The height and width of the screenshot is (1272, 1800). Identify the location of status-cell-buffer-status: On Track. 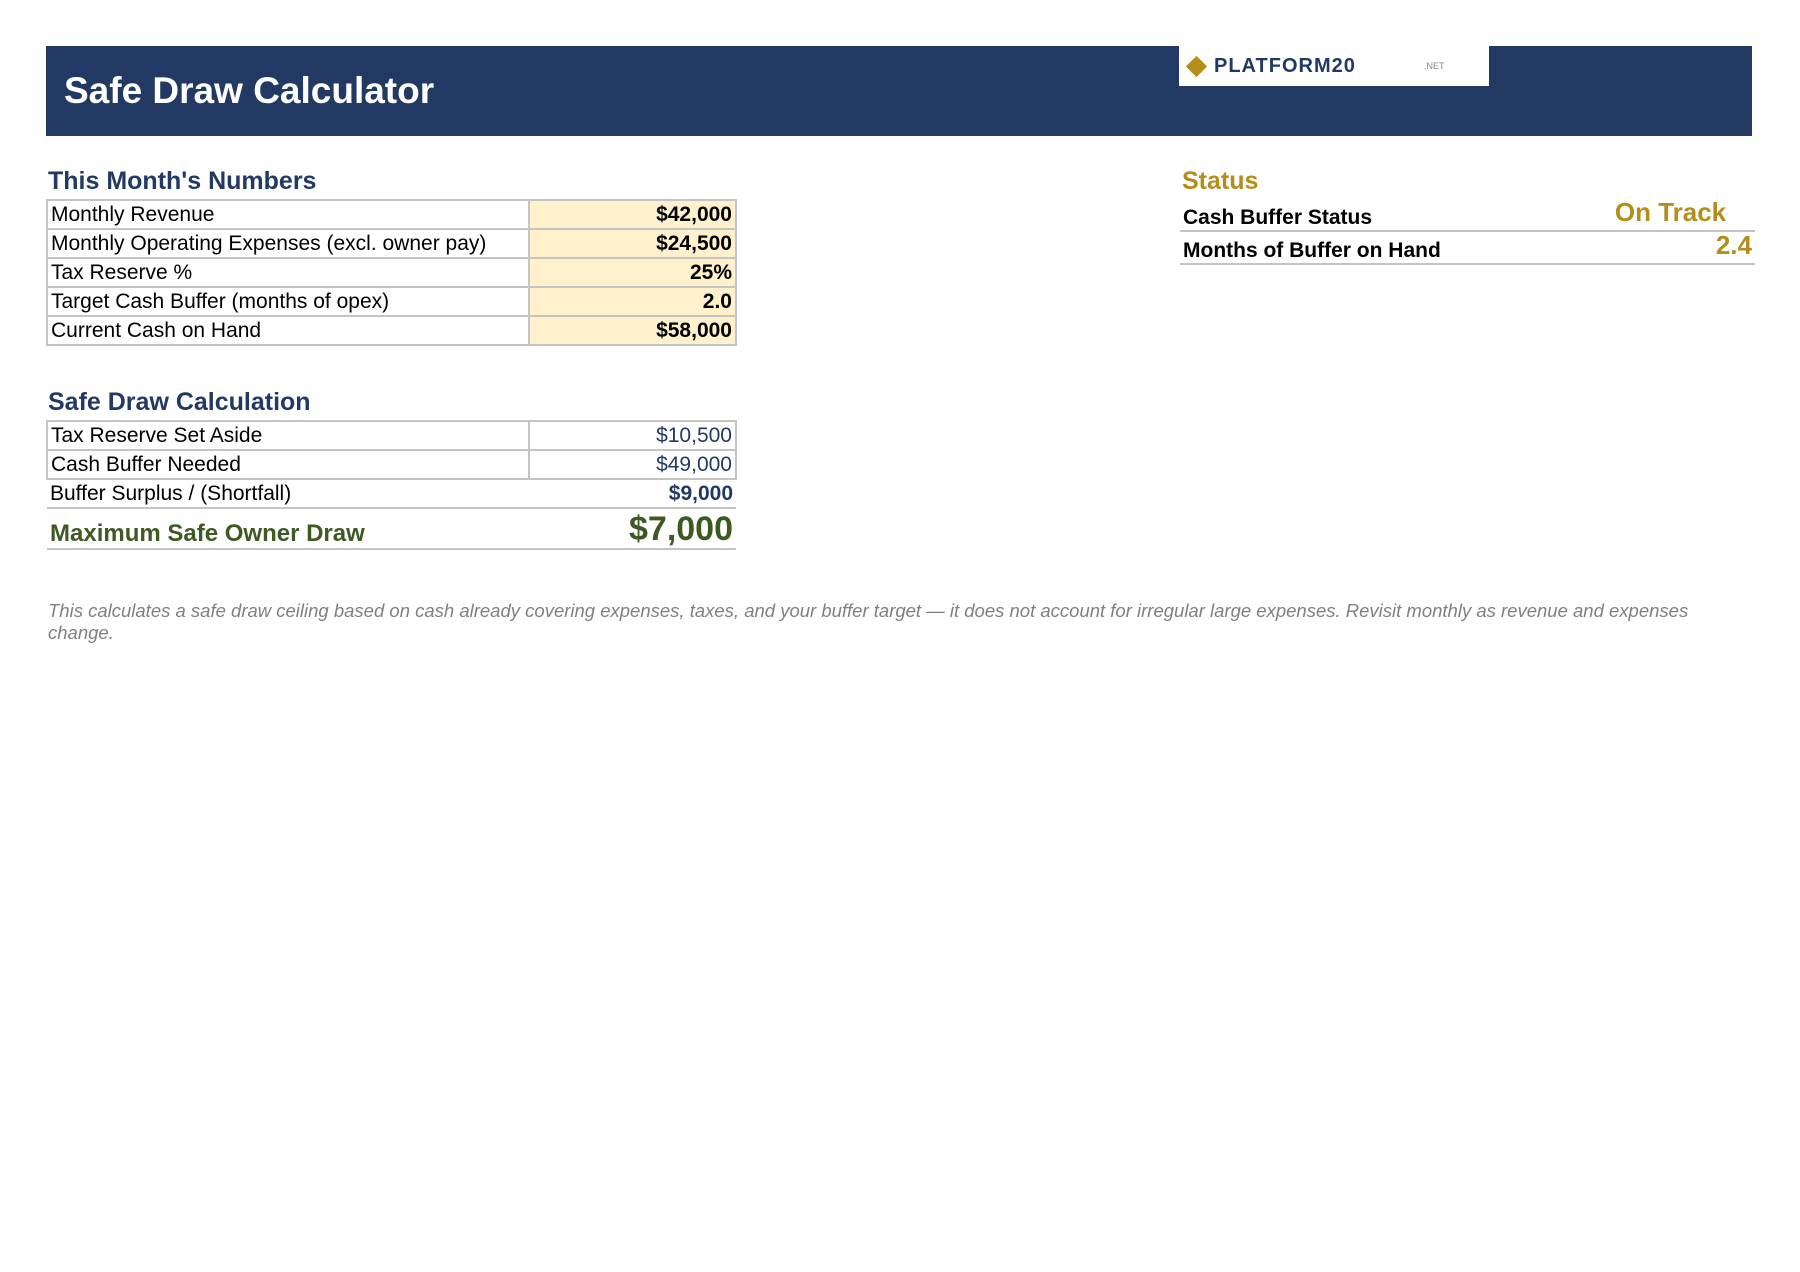
(1670, 215).